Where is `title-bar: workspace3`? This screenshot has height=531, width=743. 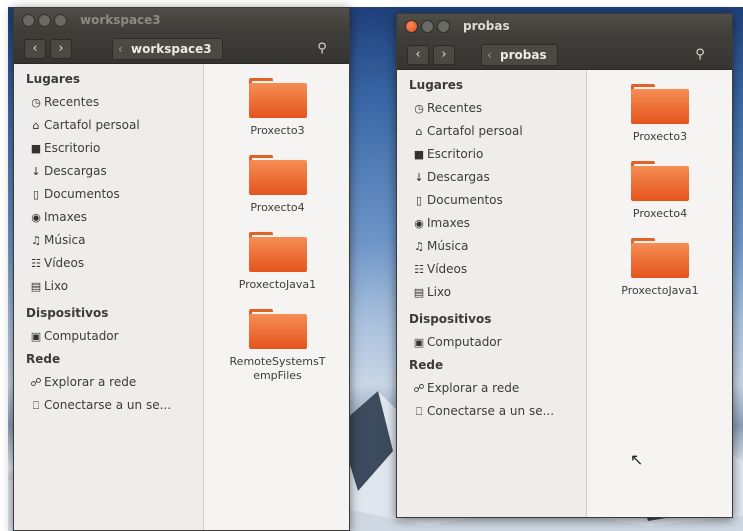
title-bar: workspace3 is located at coordinates (181, 21).